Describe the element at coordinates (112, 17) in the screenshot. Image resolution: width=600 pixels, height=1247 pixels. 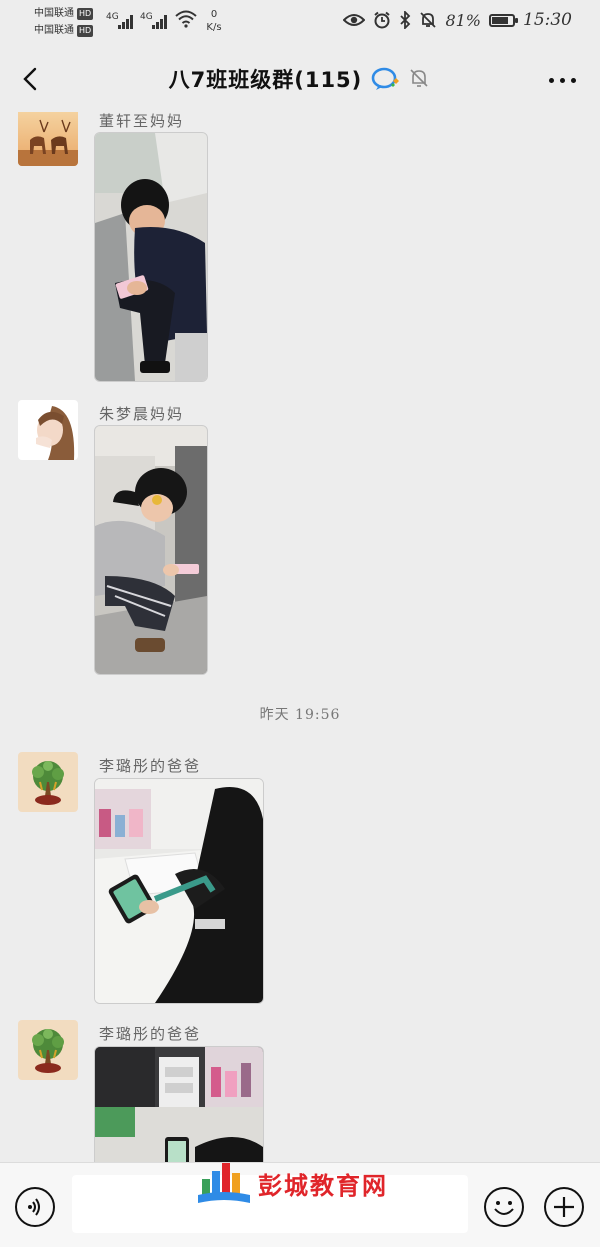
I see `network-type-1: 4G` at that location.